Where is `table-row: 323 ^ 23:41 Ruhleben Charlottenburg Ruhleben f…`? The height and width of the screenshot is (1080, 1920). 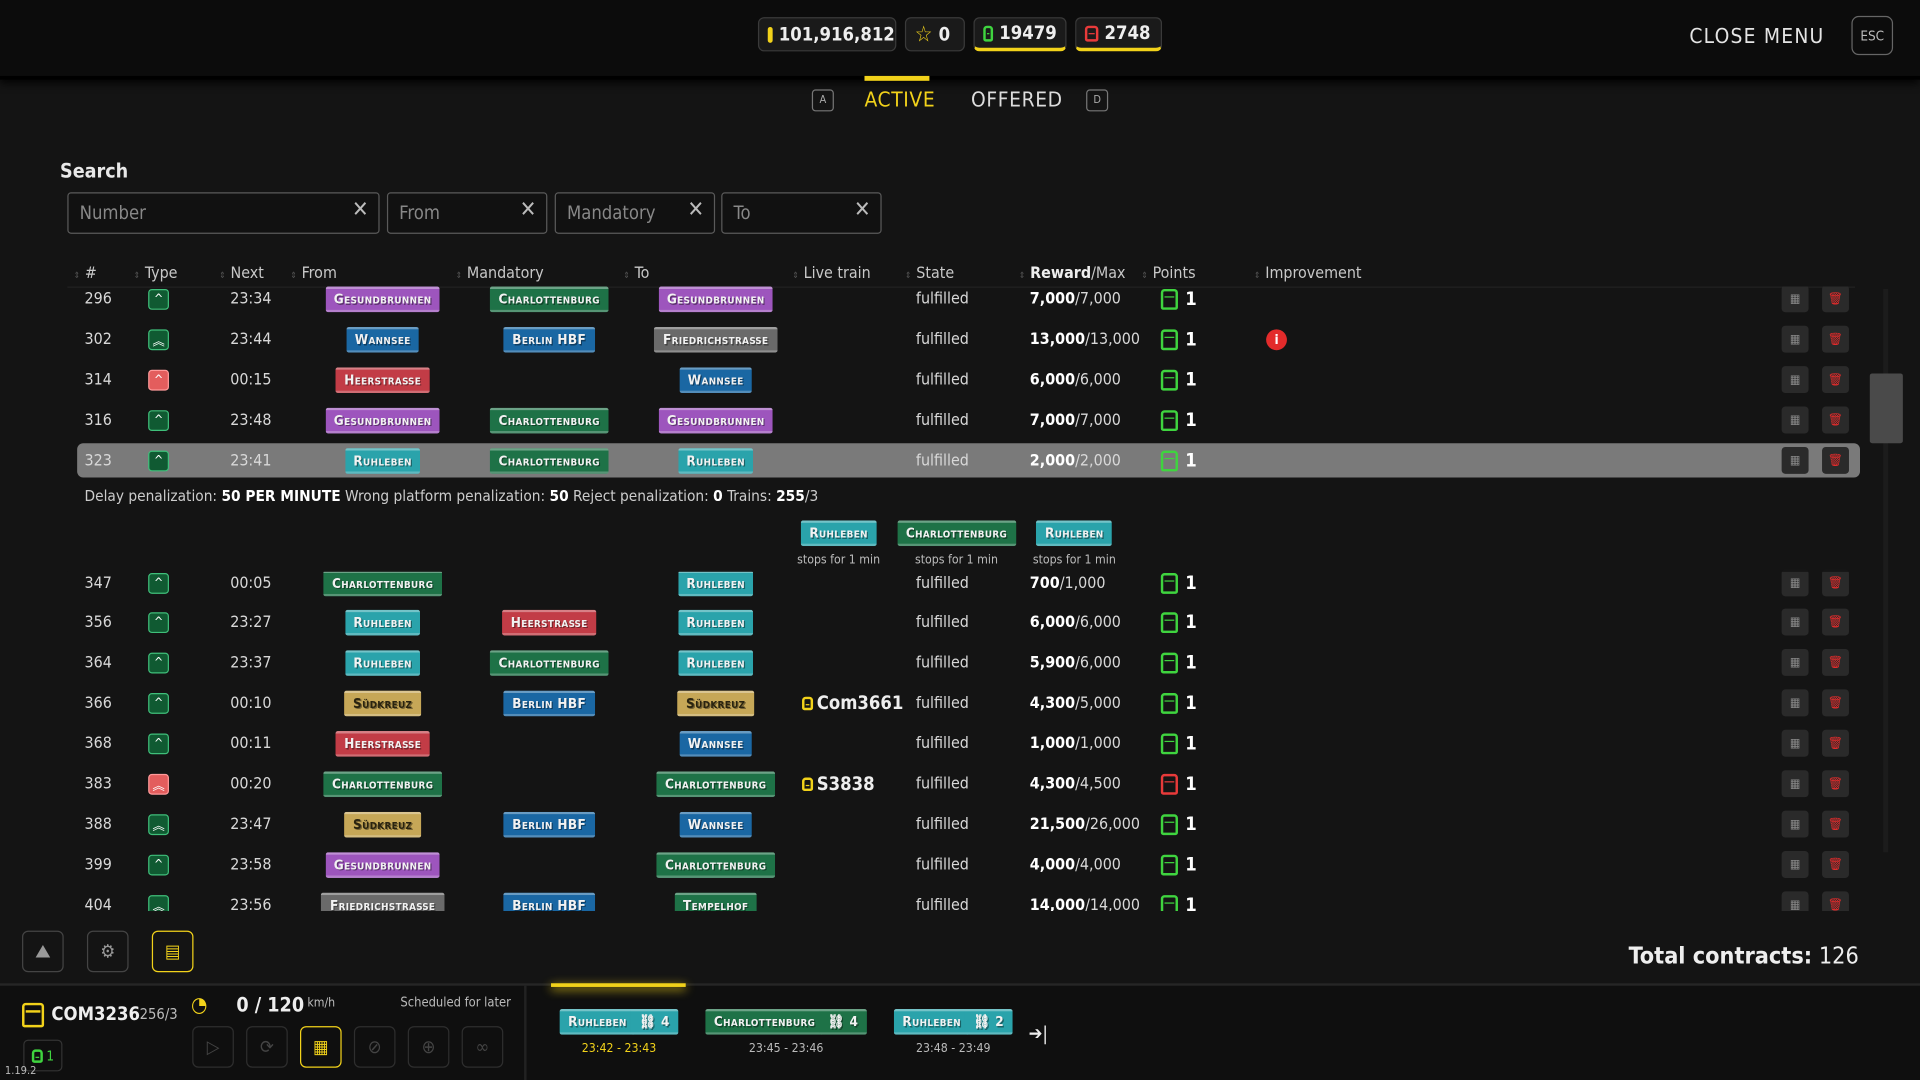 table-row: 323 ^ 23:41 Ruhleben Charlottenburg Ruhleben f… is located at coordinates (969, 460).